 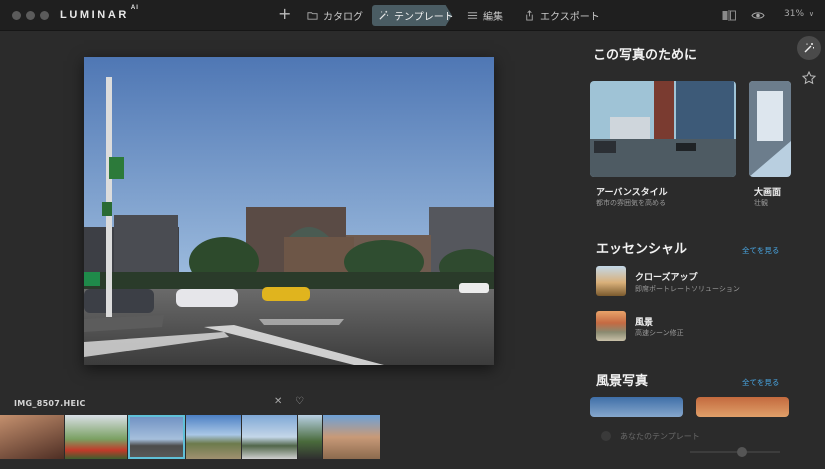 I want to click on nav-export: エクスポート, so click(x=562, y=15).